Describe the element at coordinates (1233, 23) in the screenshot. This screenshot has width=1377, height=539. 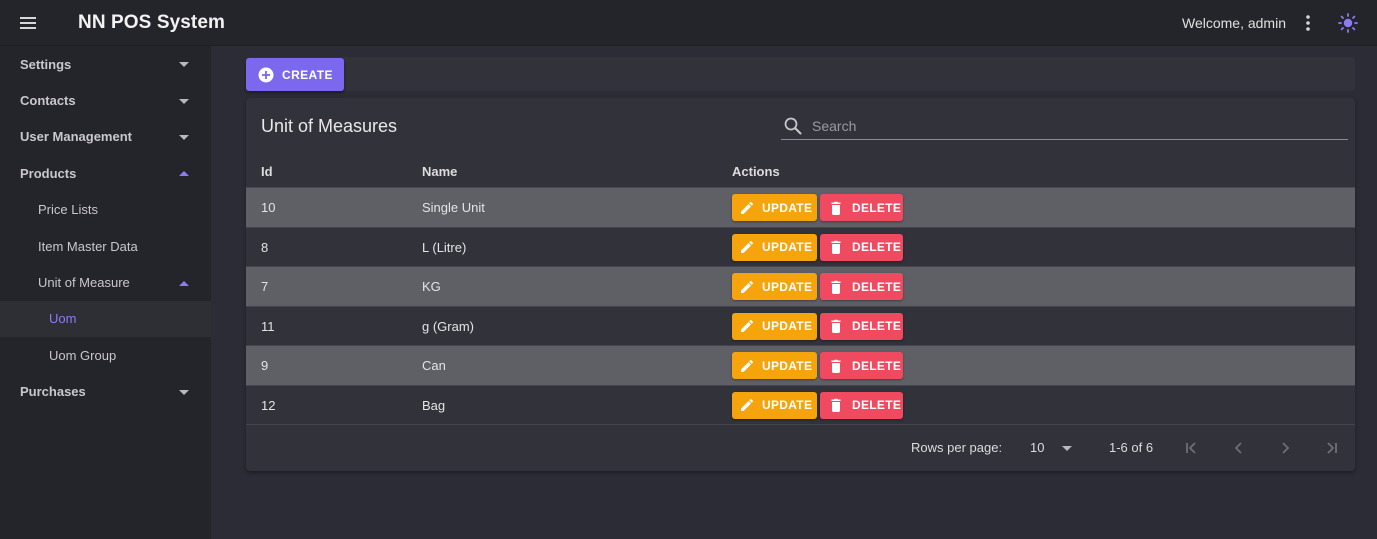
I see `welcome-text: Welcome, admin` at that location.